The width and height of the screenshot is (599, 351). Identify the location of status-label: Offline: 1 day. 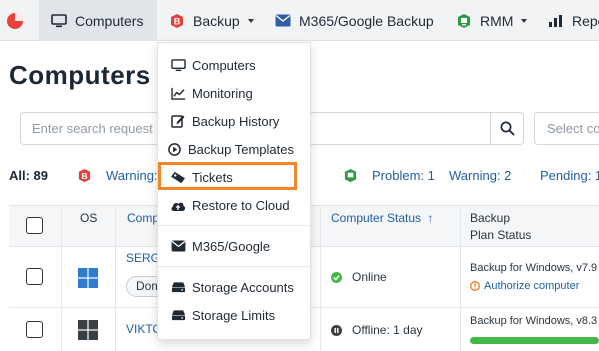
(387, 330).